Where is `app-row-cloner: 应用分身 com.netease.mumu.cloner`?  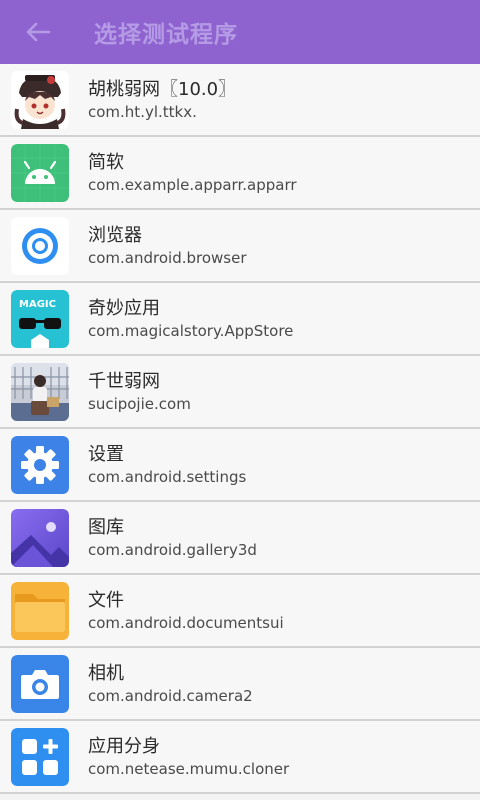 app-row-cloner: 应用分身 com.netease.mumu.cloner is located at coordinates (240, 757).